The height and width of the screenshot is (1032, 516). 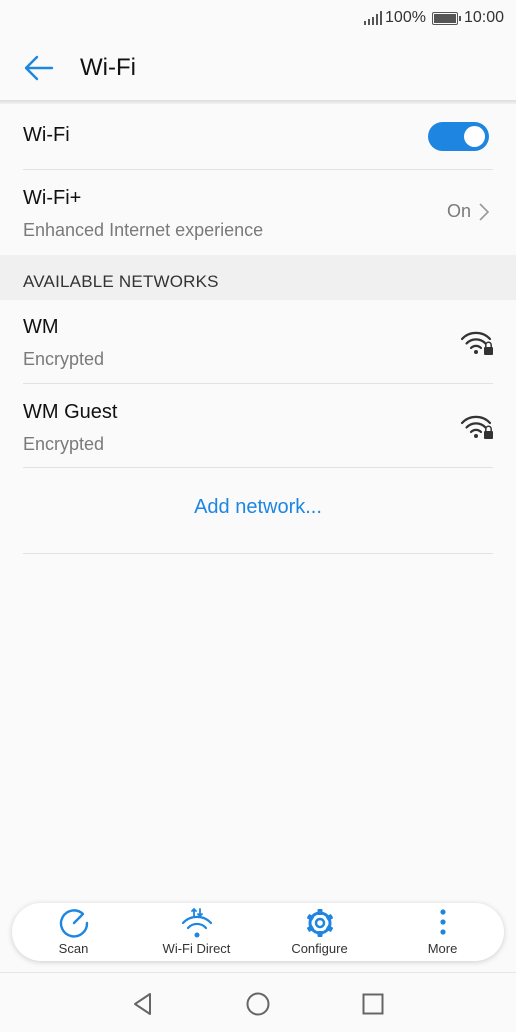 What do you see at coordinates (143, 1004) in the screenshot?
I see `back-triangle-icon` at bounding box center [143, 1004].